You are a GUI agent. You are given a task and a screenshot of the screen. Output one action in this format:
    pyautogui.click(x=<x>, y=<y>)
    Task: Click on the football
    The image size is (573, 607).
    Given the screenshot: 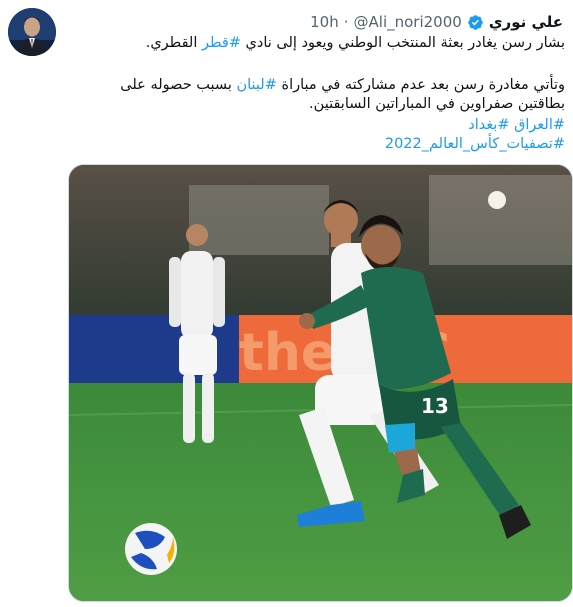 What is the action you would take?
    pyautogui.click(x=151, y=549)
    